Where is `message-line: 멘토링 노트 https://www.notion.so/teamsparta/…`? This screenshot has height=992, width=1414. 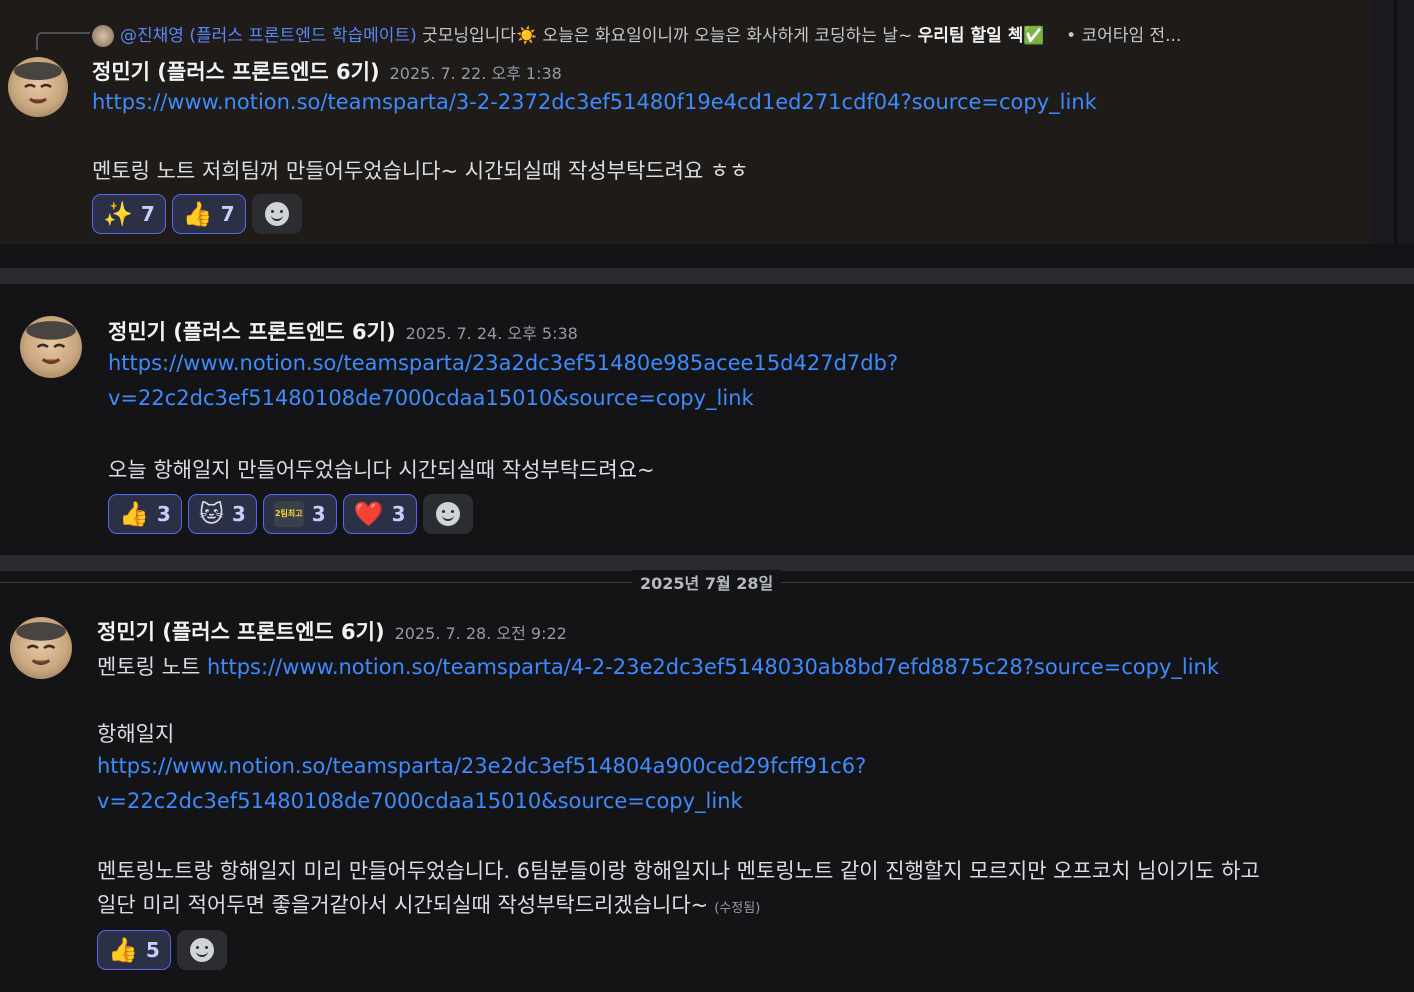
message-line: 멘토링 노트 https://www.notion.so/teamsparta/… is located at coordinates (658, 666).